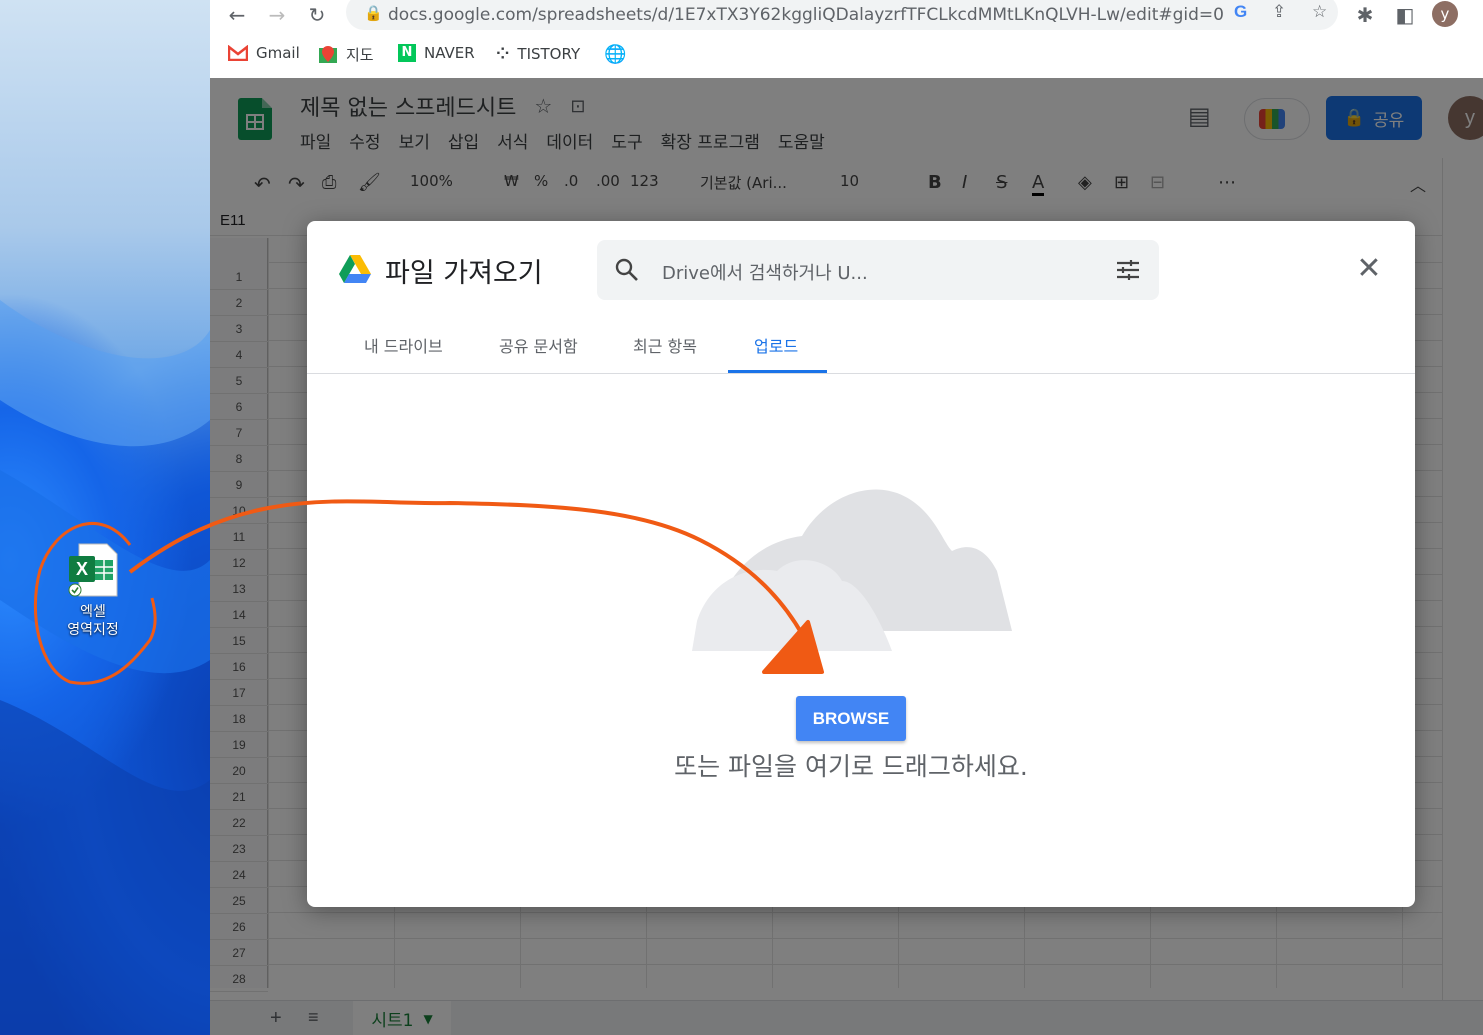 This screenshot has height=1035, width=1483. What do you see at coordinates (355, 269) in the screenshot?
I see `google-drive-icon` at bounding box center [355, 269].